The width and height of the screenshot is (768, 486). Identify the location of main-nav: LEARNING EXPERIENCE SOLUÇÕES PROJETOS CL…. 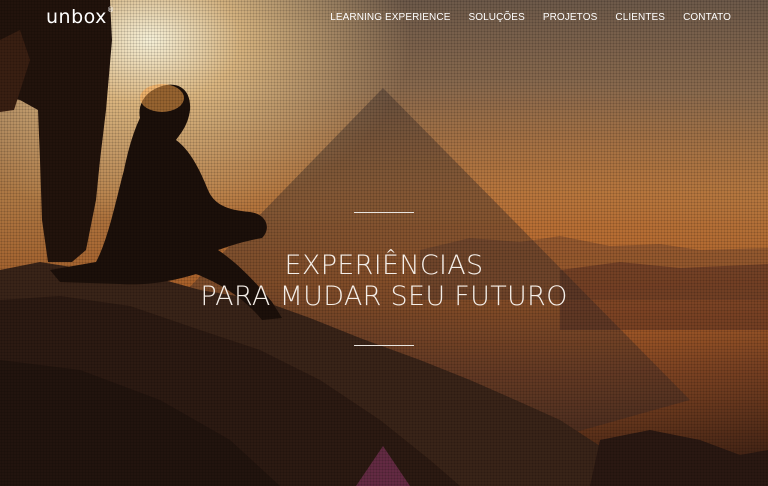
(530, 17).